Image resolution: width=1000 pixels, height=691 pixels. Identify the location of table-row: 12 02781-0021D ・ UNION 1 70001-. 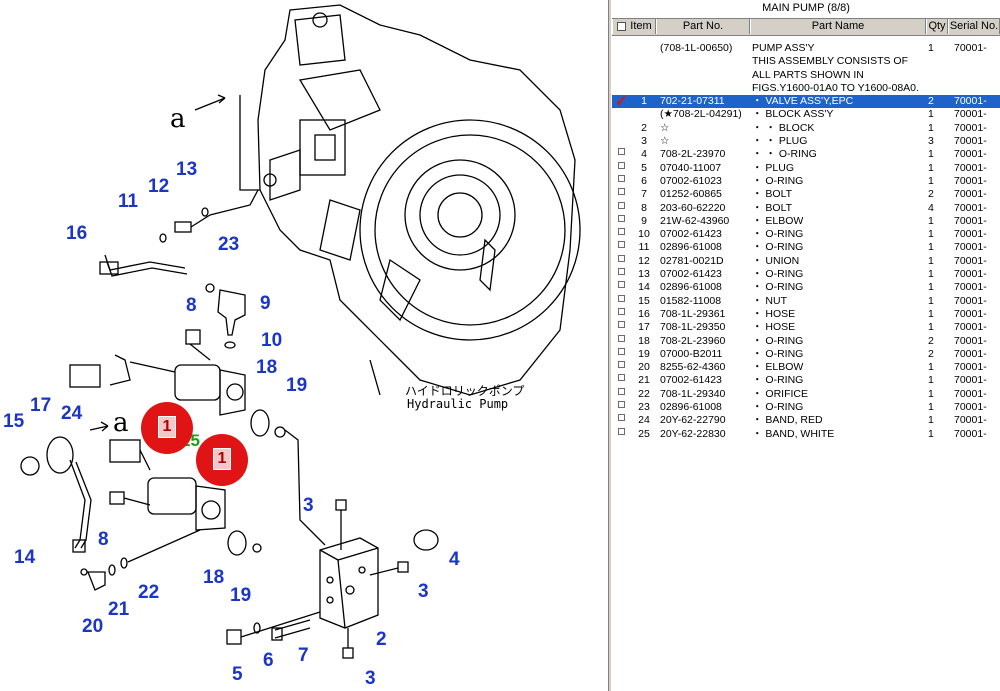
(806, 261).